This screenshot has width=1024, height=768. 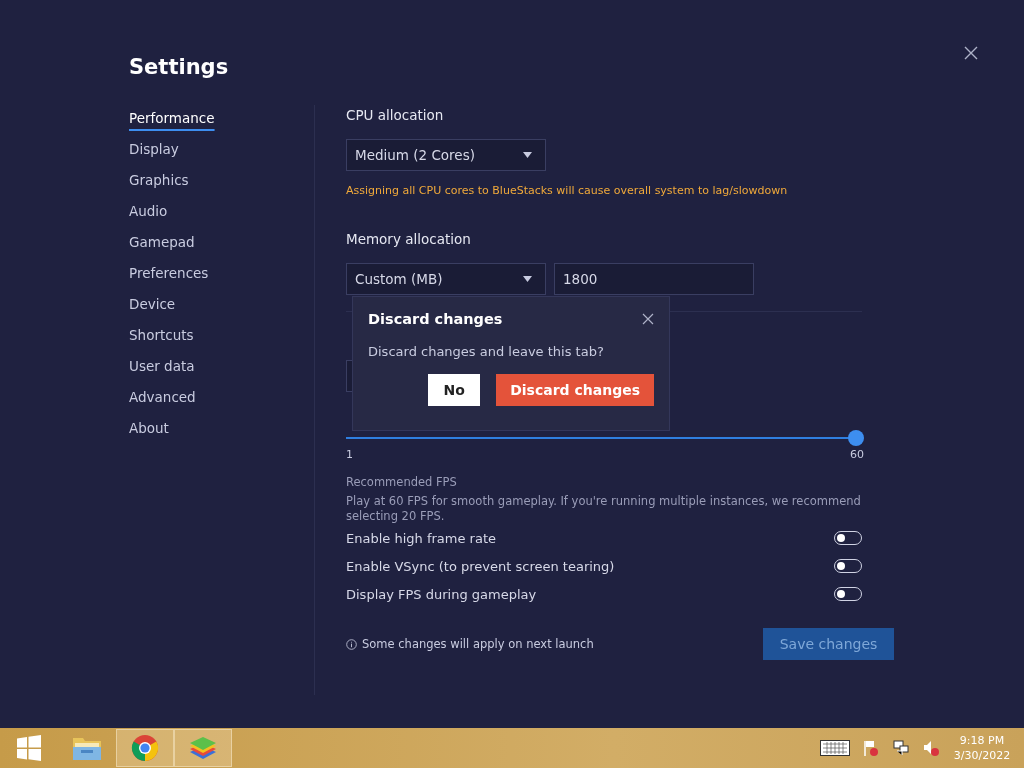 What do you see at coordinates (349, 454) in the screenshot?
I see `slider-min: 1` at bounding box center [349, 454].